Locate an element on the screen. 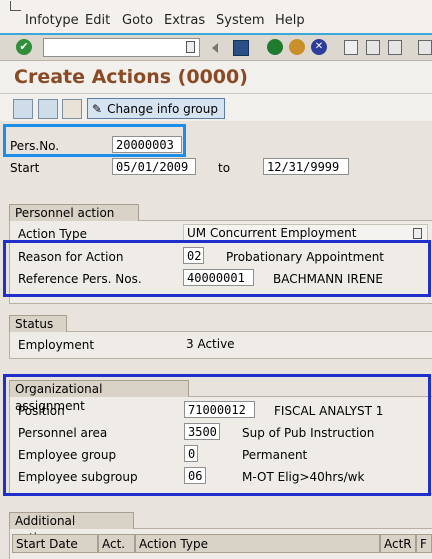 The image size is (432, 559). column-act: Act. is located at coordinates (116, 543).